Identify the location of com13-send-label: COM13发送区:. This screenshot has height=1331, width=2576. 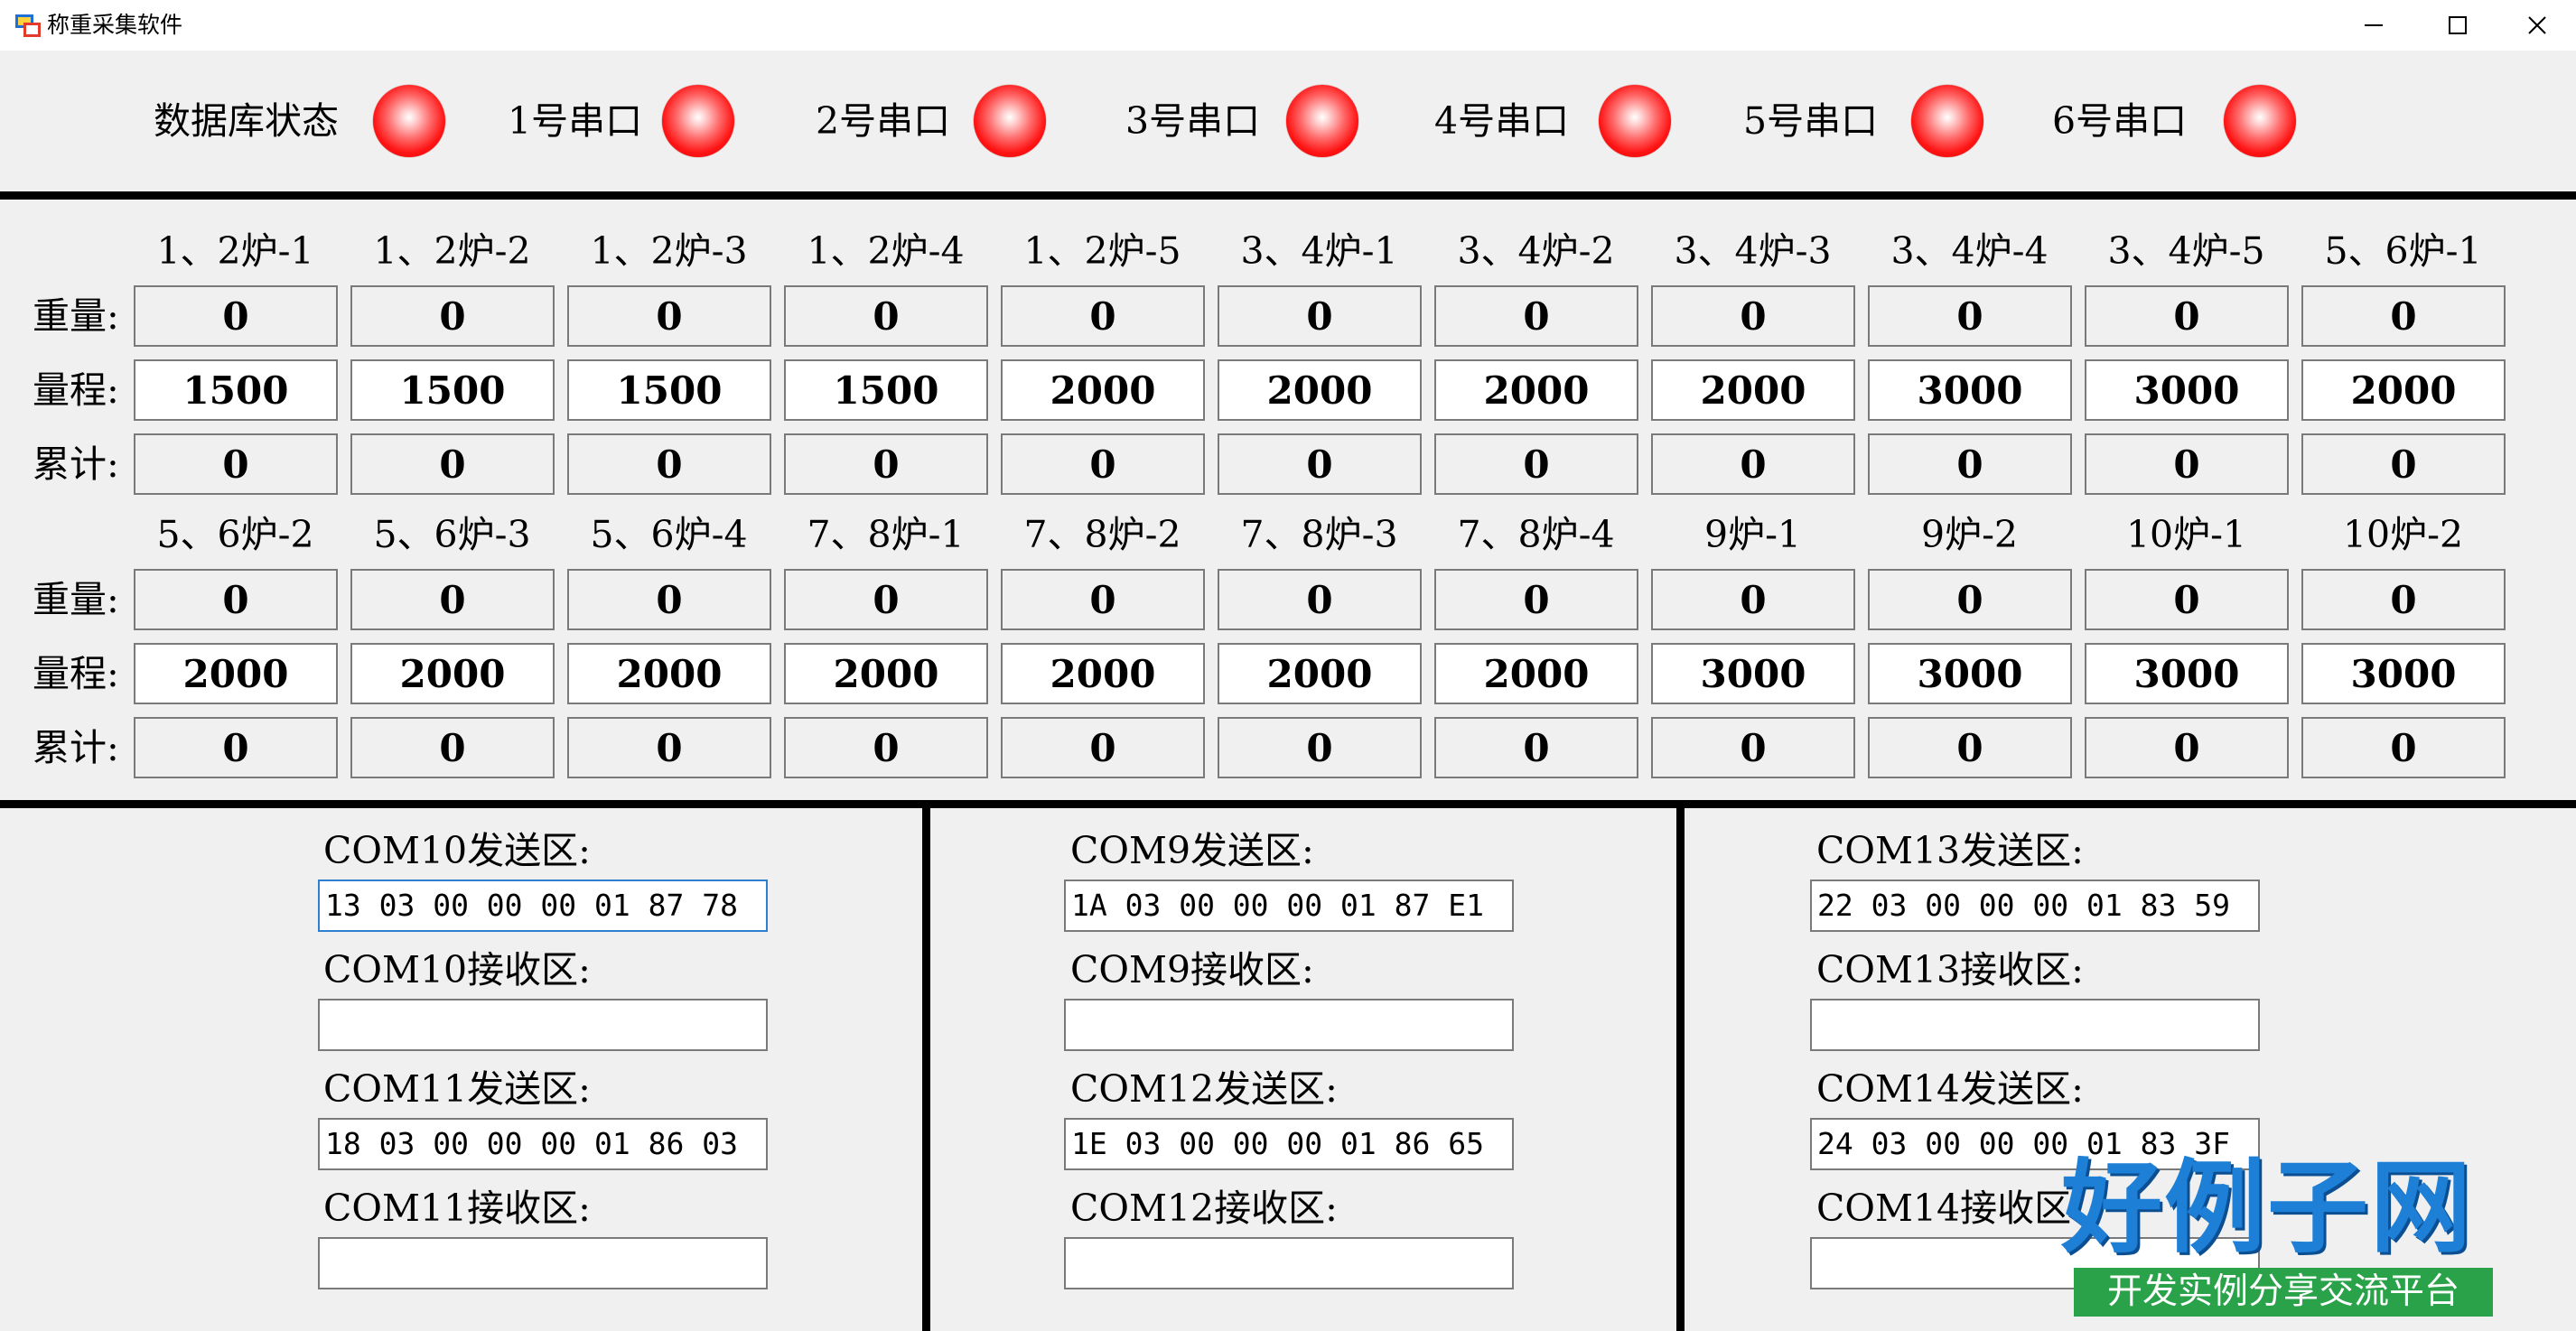
(1950, 851).